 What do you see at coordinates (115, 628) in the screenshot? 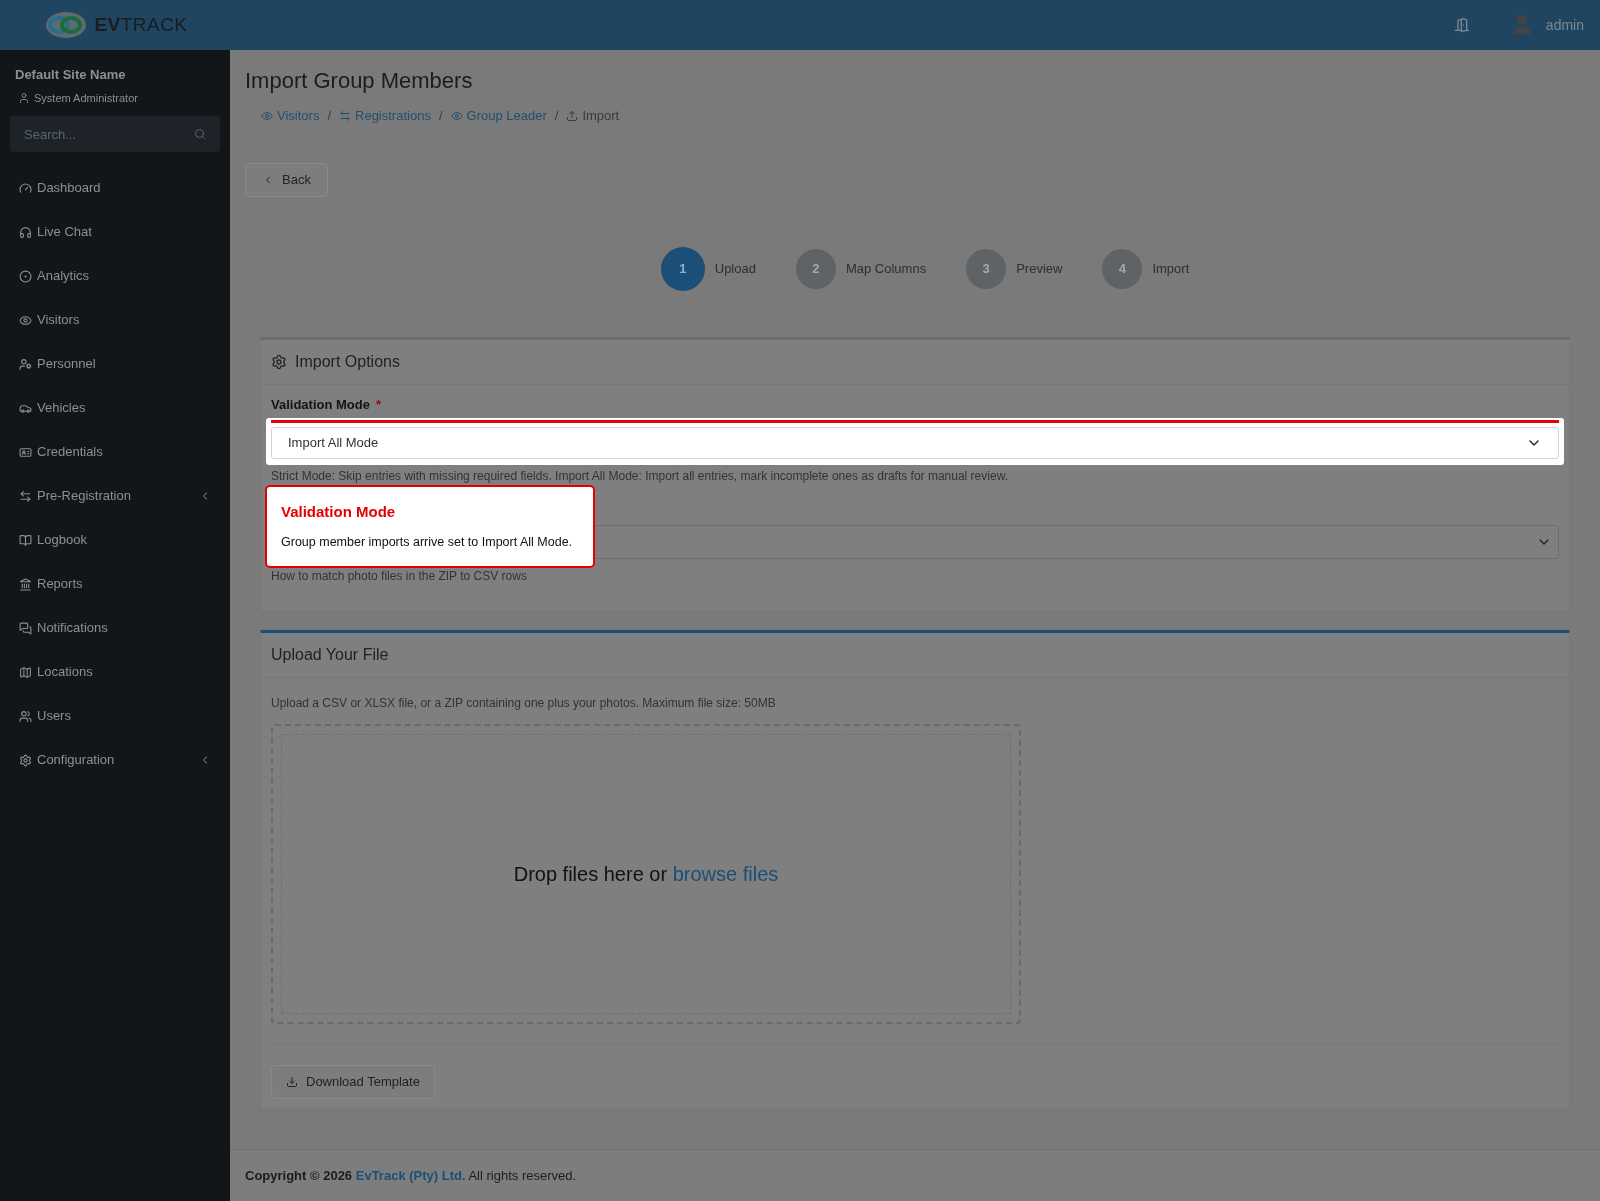
I see `sidebar-item: Notifications` at bounding box center [115, 628].